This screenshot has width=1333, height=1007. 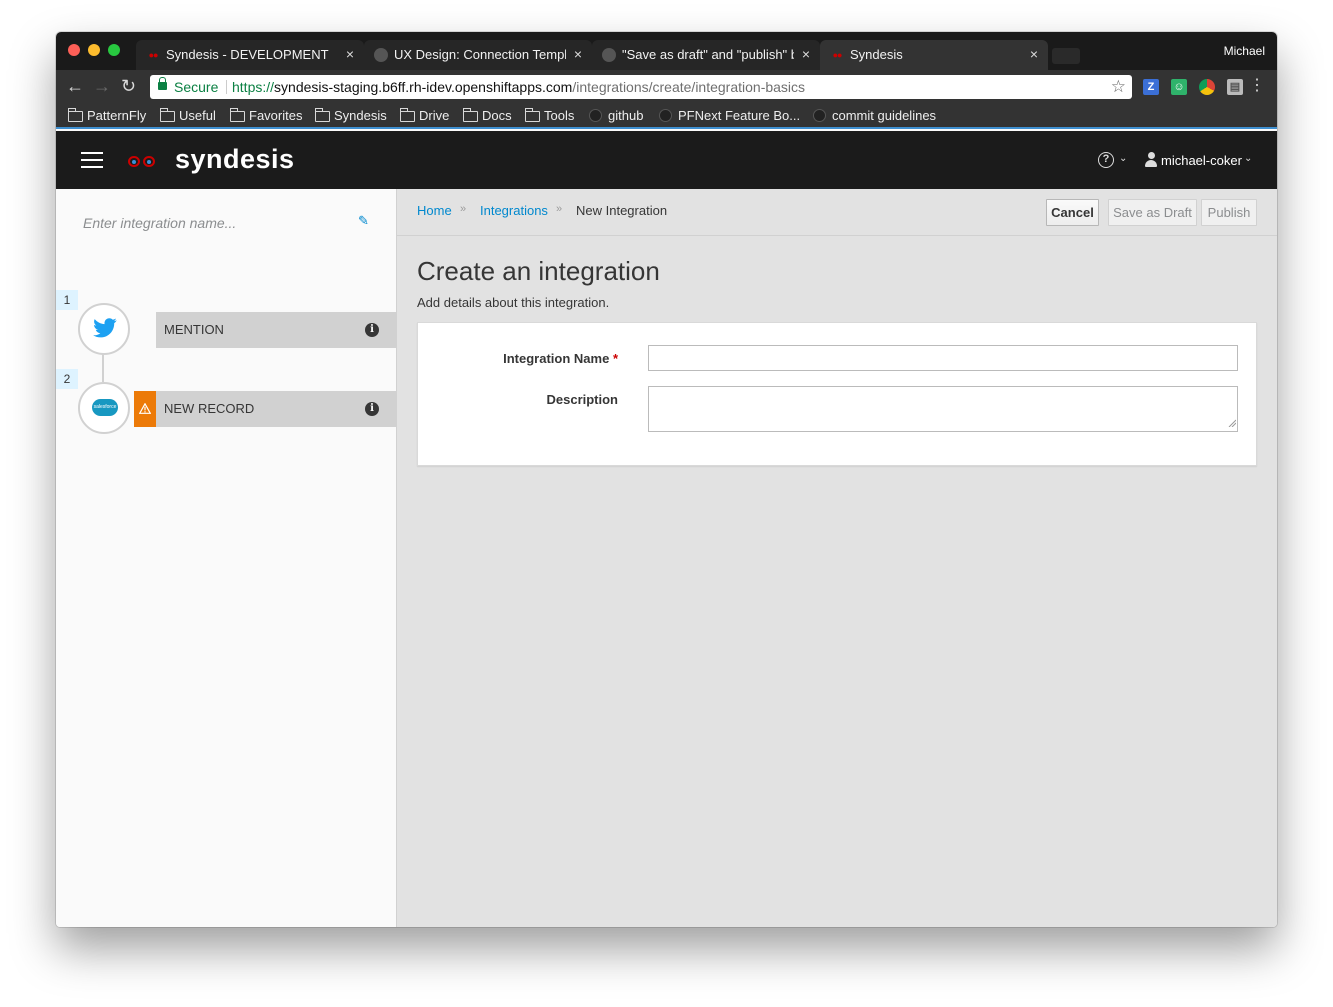 What do you see at coordinates (943, 358) in the screenshot?
I see `integration-name-input` at bounding box center [943, 358].